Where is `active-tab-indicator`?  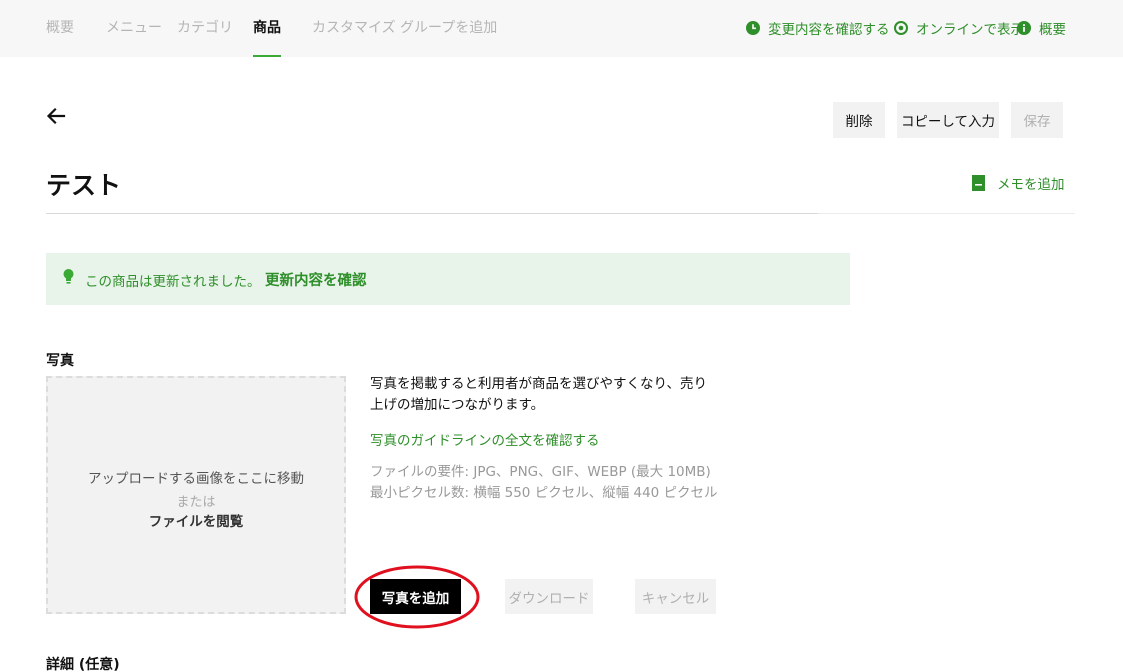 active-tab-indicator is located at coordinates (267, 56).